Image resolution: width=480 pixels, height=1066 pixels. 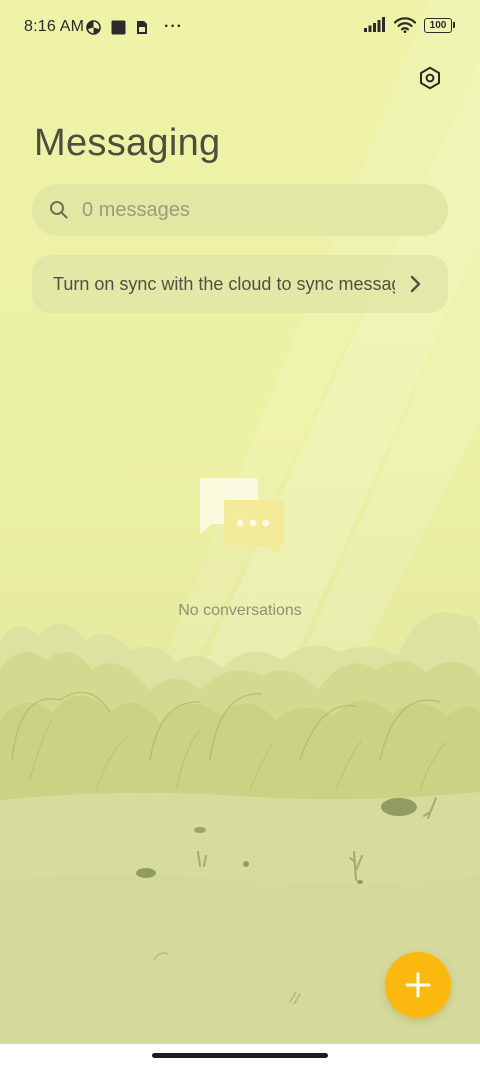 I want to click on more-notifications-icon: ···, so click(x=173, y=26).